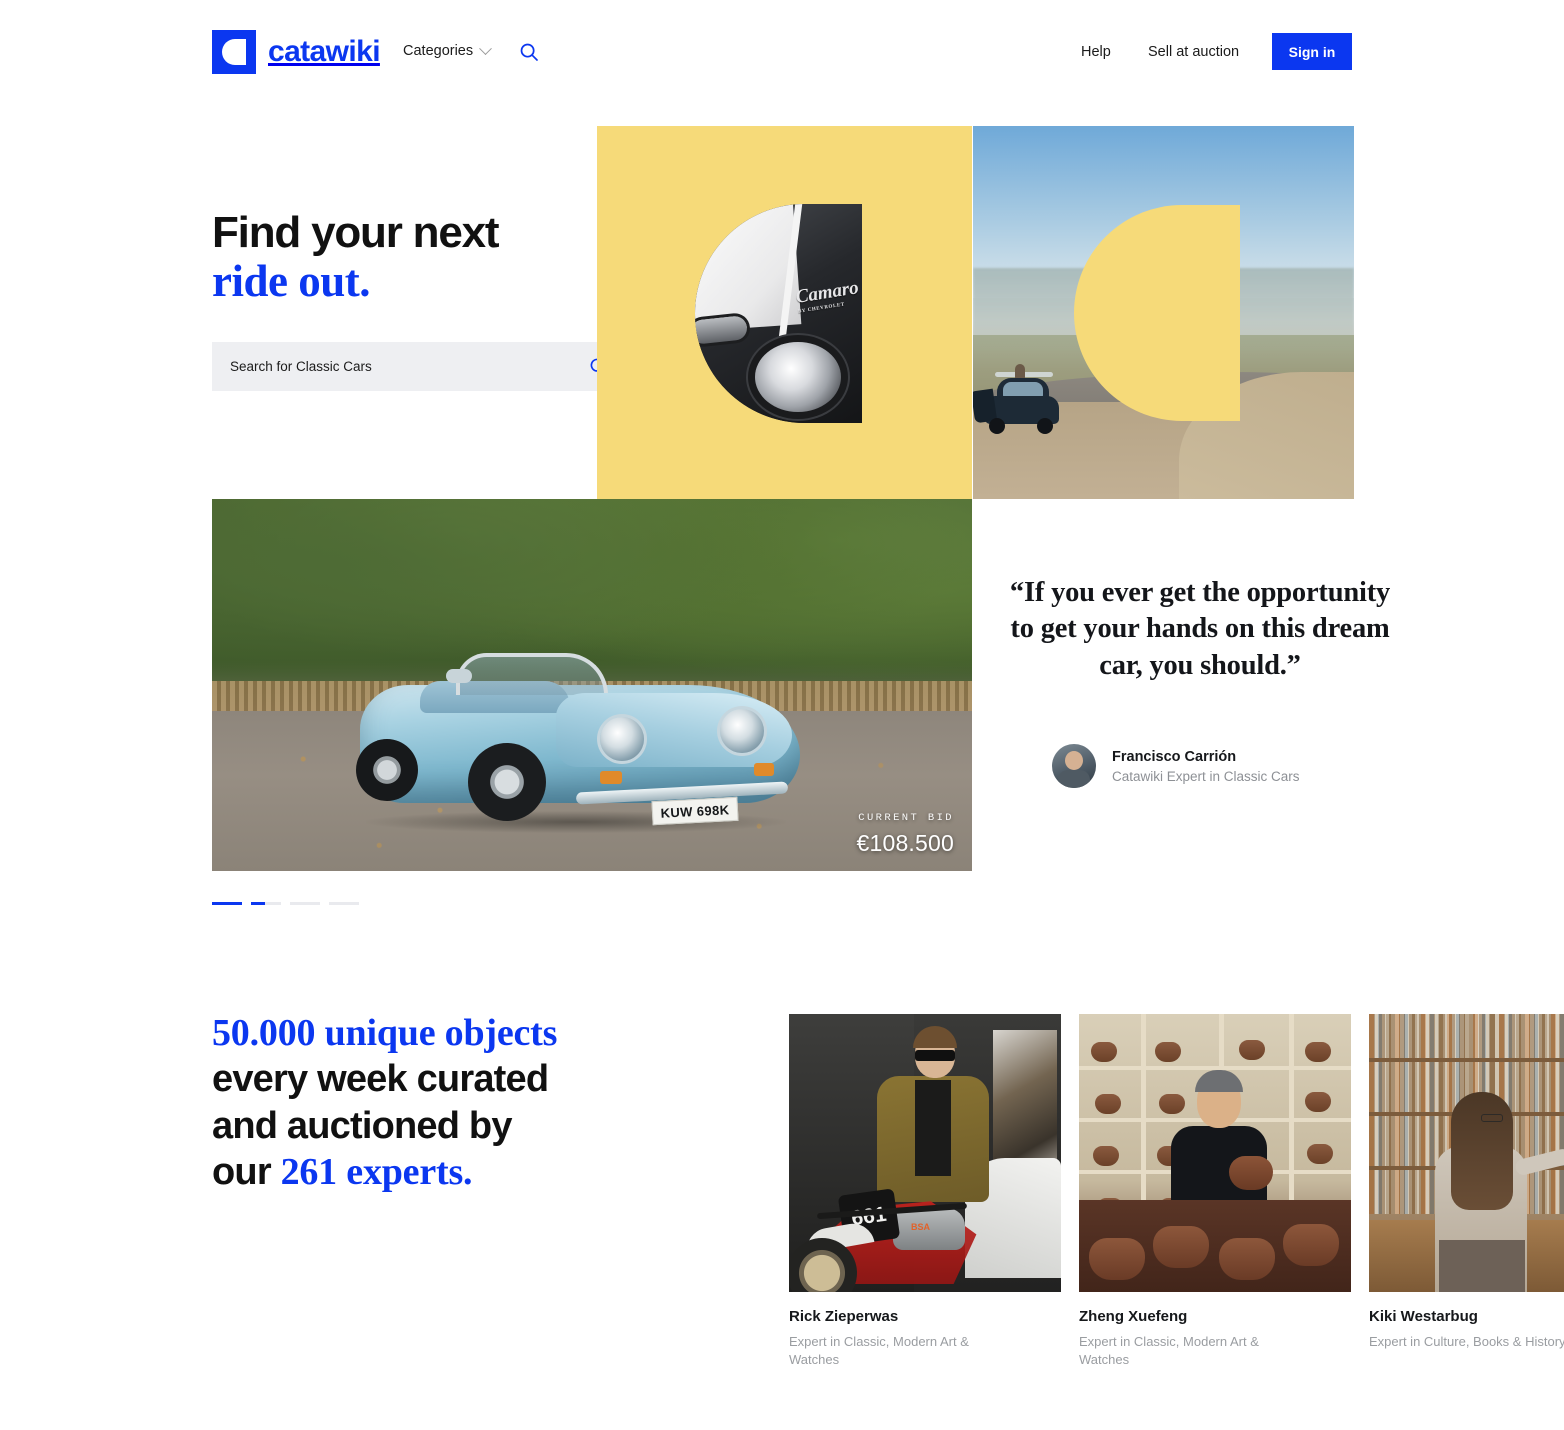 The image size is (1564, 1430). Describe the element at coordinates (844, 1316) in the screenshot. I see `expert-name: Rick Zieperwas` at that location.